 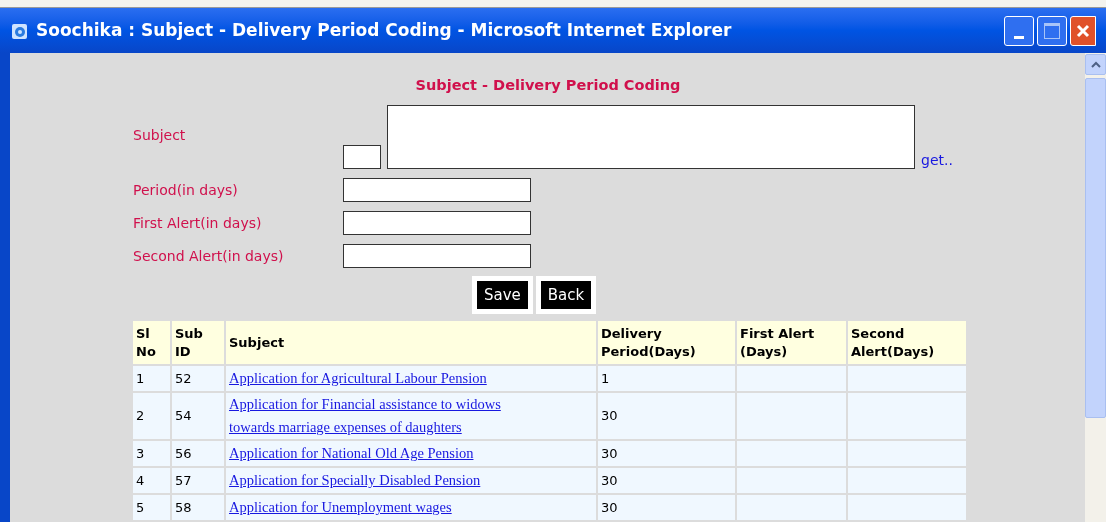 I want to click on table-cell: 4, so click(x=151, y=480).